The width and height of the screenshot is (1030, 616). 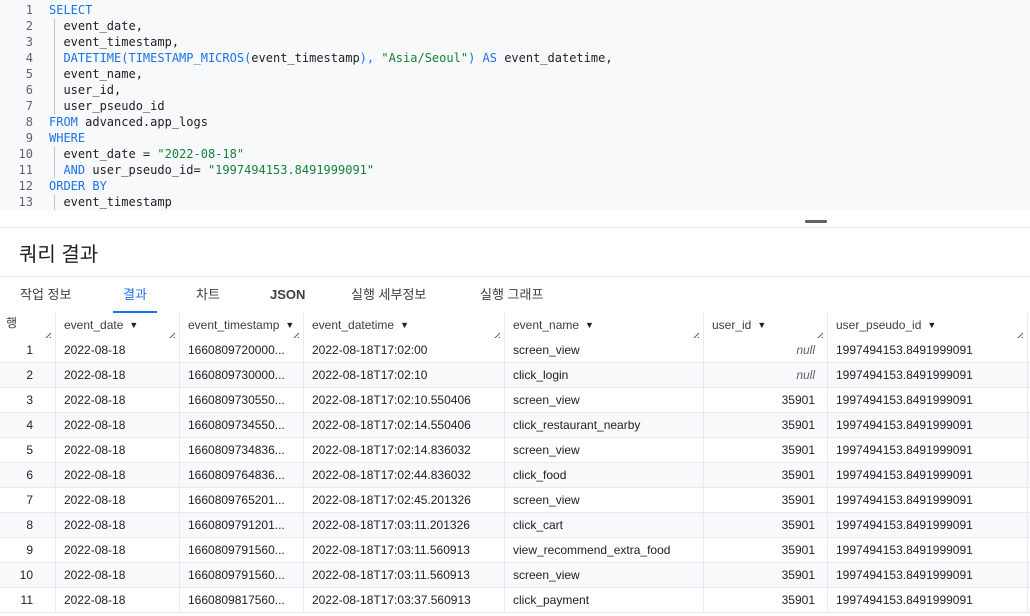 What do you see at coordinates (515, 186) in the screenshot?
I see `code-line: 12 ORDER BY` at bounding box center [515, 186].